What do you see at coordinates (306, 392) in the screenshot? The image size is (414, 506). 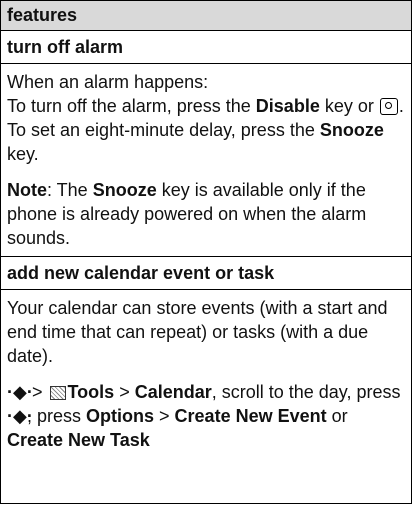 I see `calendar-mid: , scroll to the day, press` at bounding box center [306, 392].